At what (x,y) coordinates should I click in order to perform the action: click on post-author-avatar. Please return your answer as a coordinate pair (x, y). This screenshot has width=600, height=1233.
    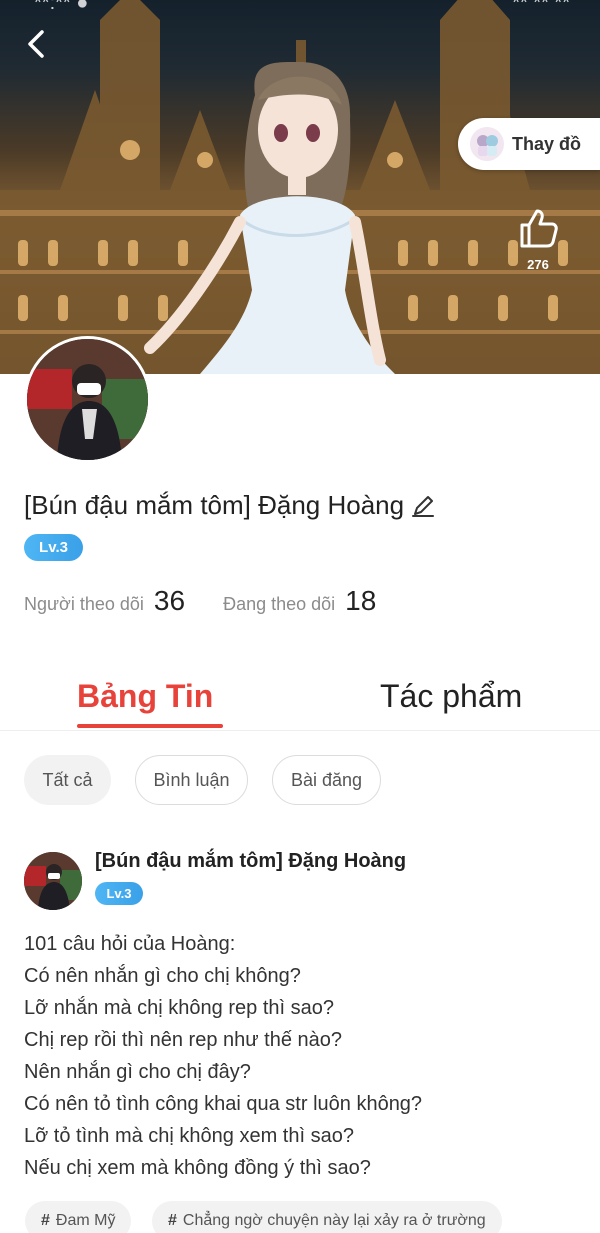
    Looking at the image, I should click on (53, 881).